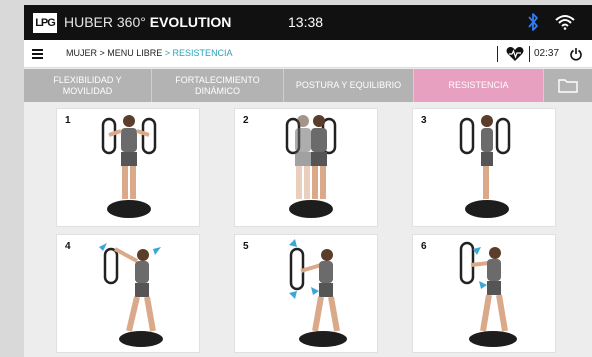  I want to click on app-title: HUBER 360° EVOLUTION, so click(147, 22).